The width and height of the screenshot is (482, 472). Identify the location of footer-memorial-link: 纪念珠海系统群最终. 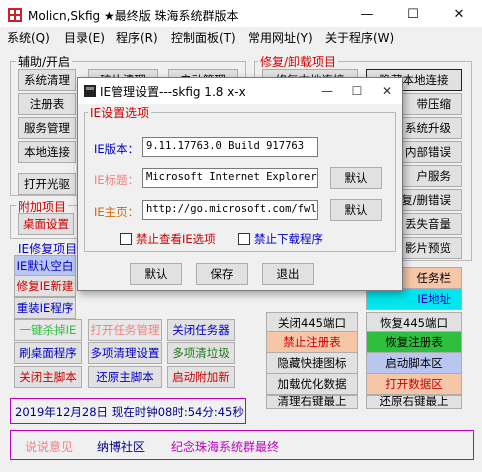
(225, 446).